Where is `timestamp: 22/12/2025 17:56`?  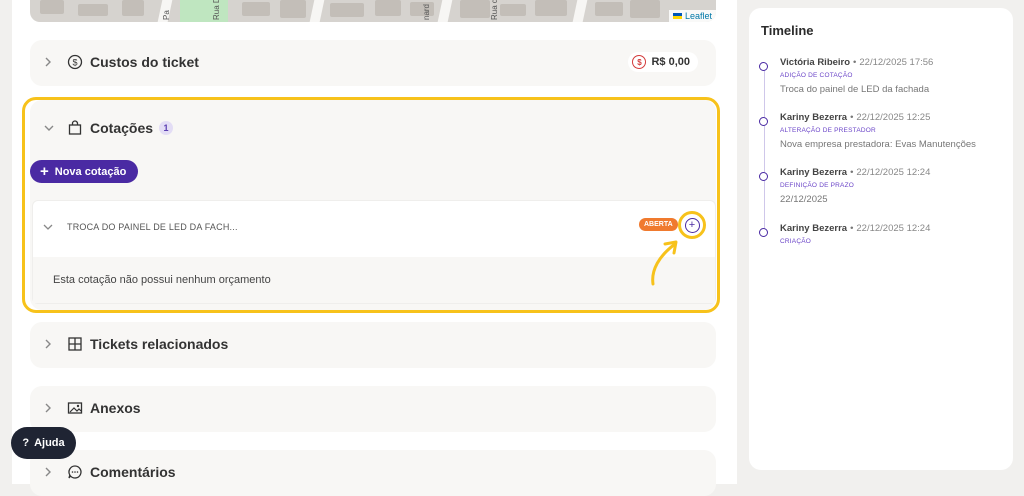
timestamp: 22/12/2025 17:56 is located at coordinates (896, 62).